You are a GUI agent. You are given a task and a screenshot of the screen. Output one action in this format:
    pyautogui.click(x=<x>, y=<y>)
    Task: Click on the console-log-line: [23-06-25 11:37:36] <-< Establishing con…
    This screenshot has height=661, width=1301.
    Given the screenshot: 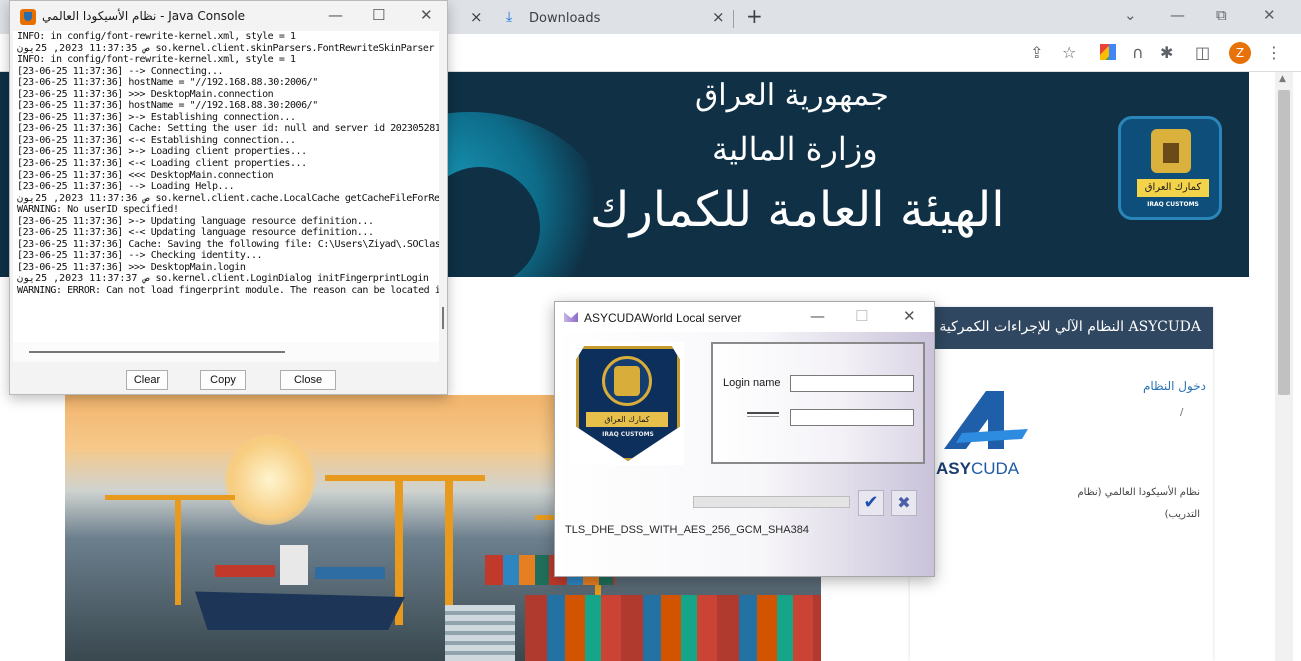 What is the action you would take?
    pyautogui.click(x=156, y=140)
    